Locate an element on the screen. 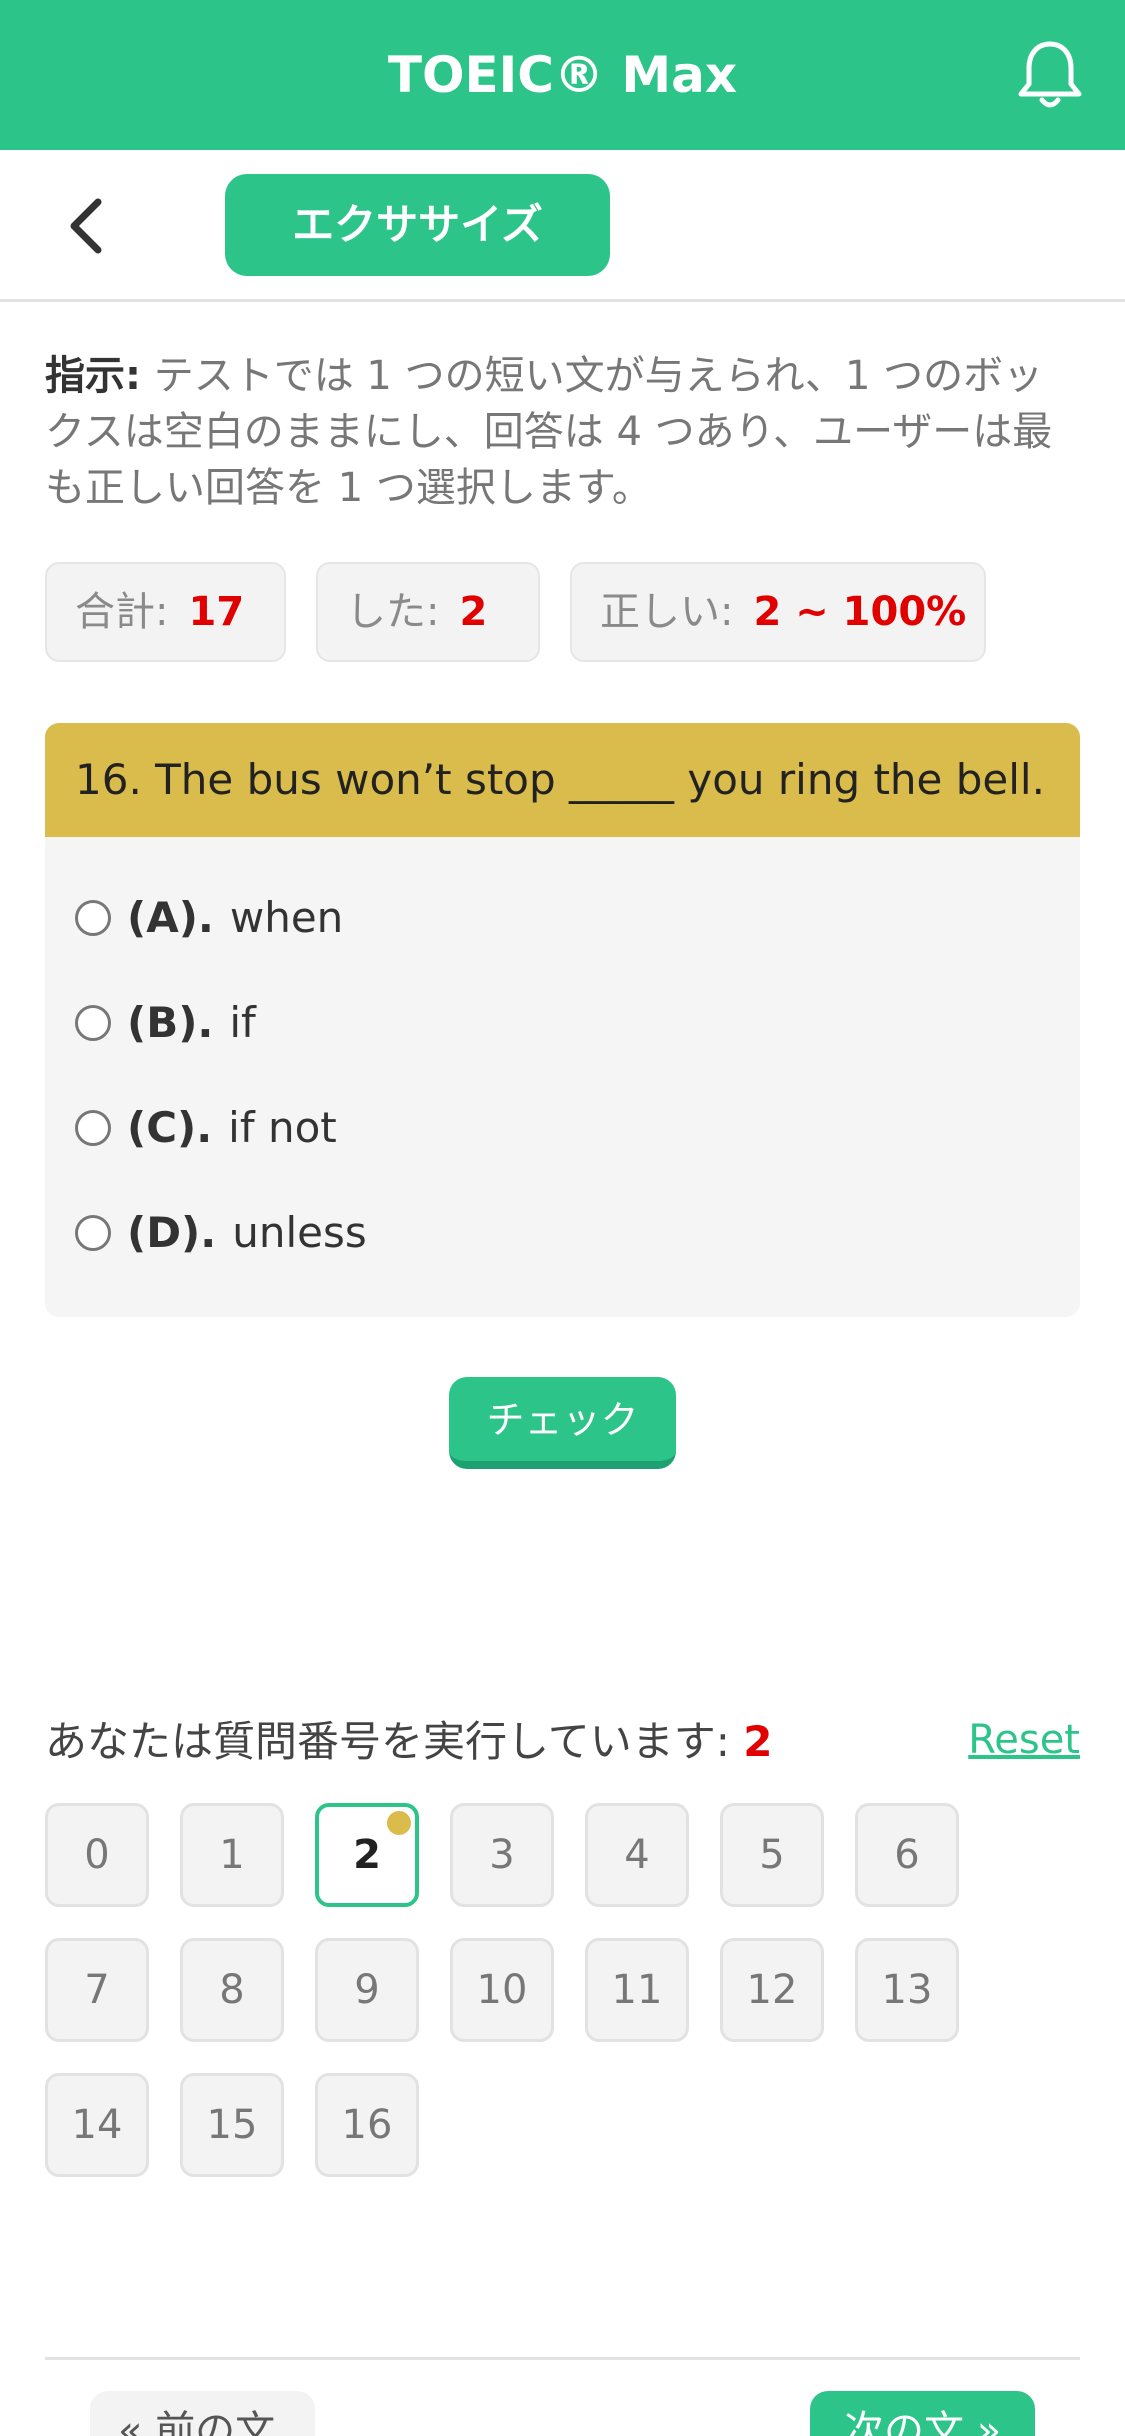  option-letter: (C). is located at coordinates (170, 1127).